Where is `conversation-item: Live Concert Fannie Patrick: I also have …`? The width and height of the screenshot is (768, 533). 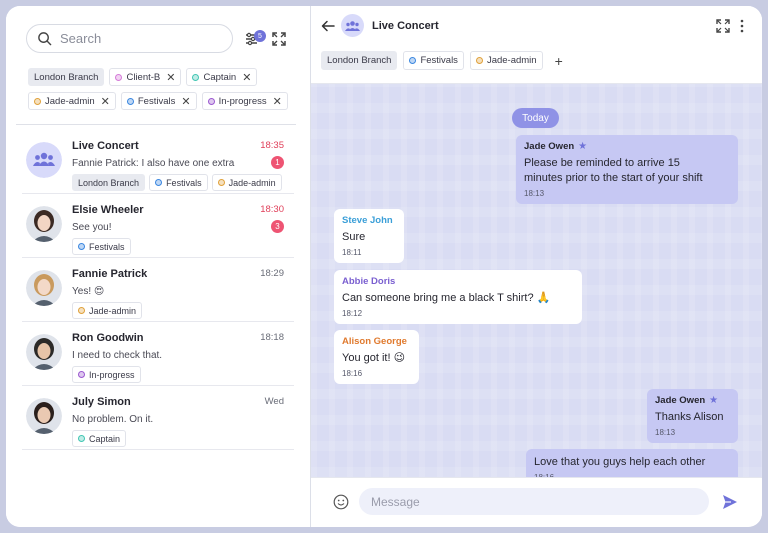 conversation-item: Live Concert Fannie Patrick: I also have … is located at coordinates (158, 162).